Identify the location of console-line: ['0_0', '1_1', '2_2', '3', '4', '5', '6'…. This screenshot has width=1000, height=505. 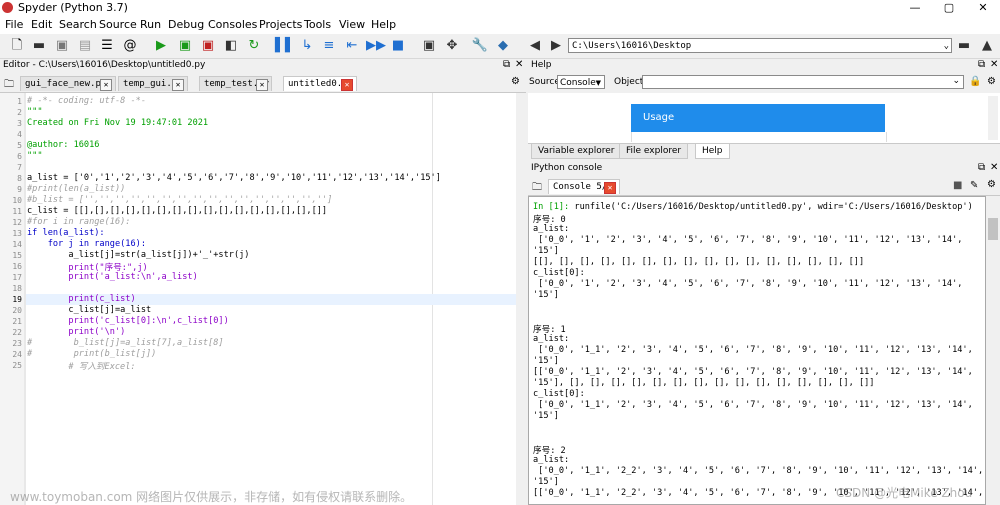
(758, 471).